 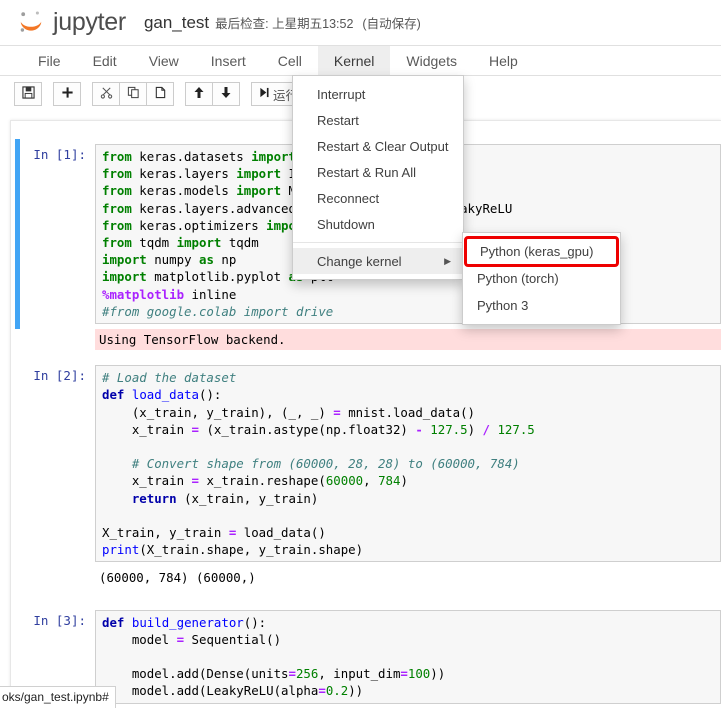 I want to click on kernel-option-keras-gpu: Python (keras_gpu), so click(x=541, y=251).